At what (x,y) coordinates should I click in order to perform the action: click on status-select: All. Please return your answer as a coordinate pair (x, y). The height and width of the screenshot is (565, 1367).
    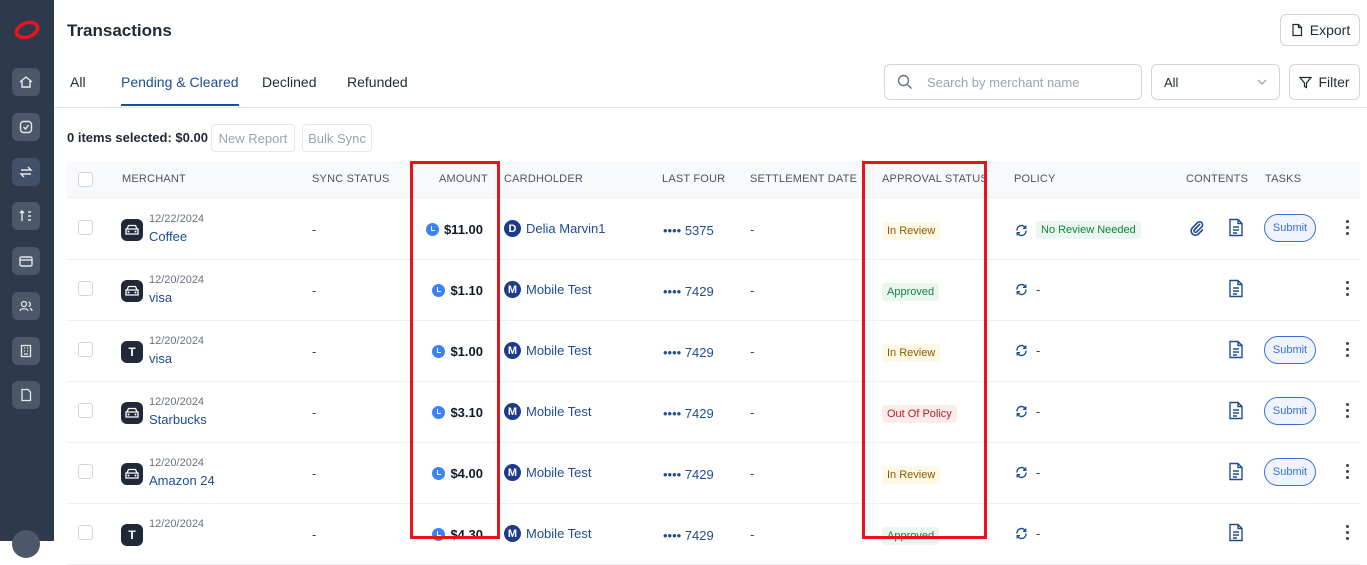
    Looking at the image, I should click on (1215, 82).